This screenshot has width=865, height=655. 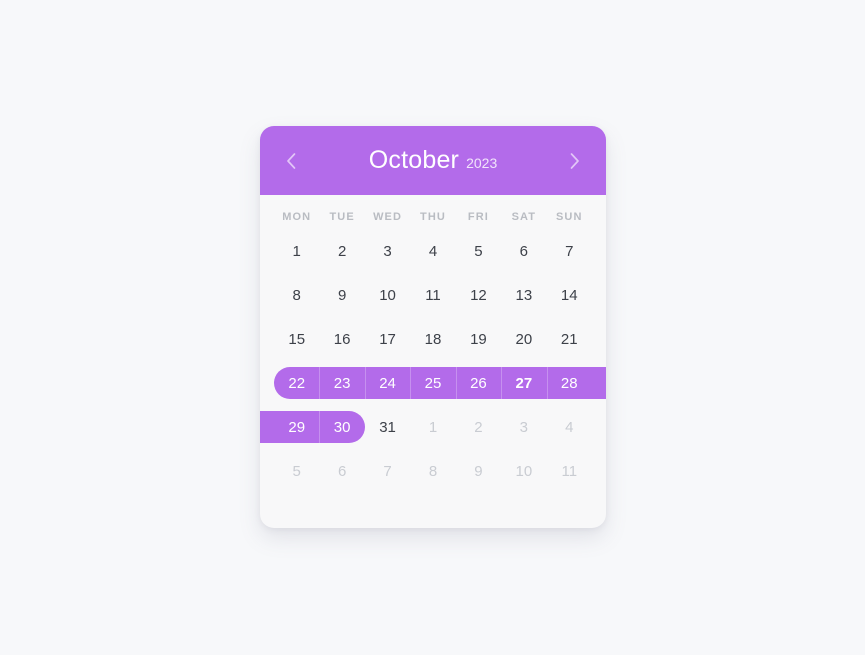 What do you see at coordinates (414, 160) in the screenshot?
I see `month-label: October` at bounding box center [414, 160].